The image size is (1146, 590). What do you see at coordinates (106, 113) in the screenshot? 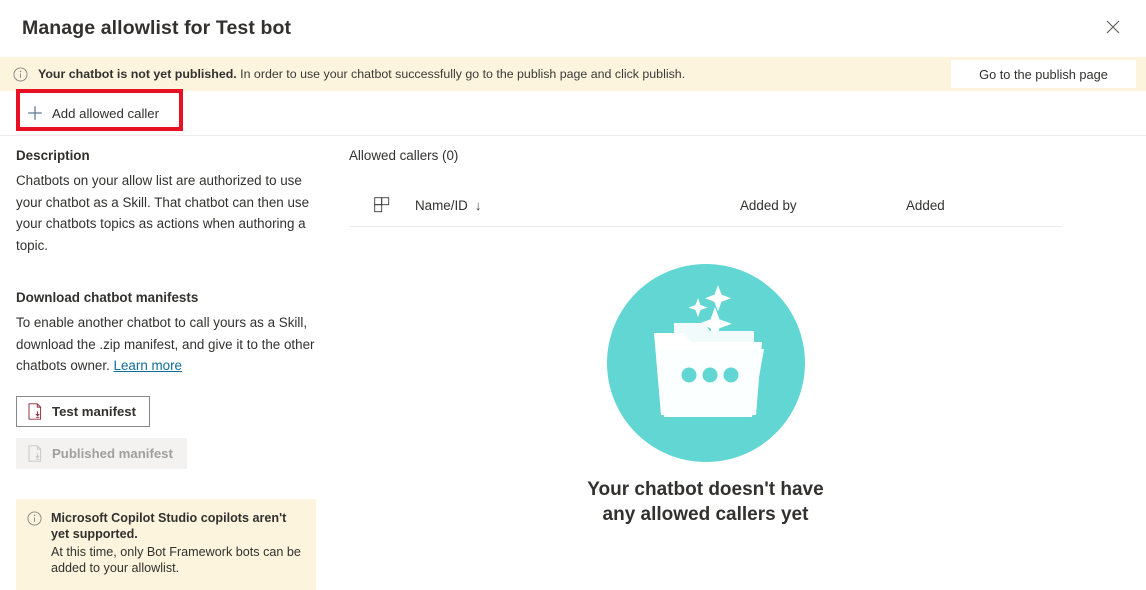
I see `add-allowed-caller-label: Add allowed caller` at bounding box center [106, 113].